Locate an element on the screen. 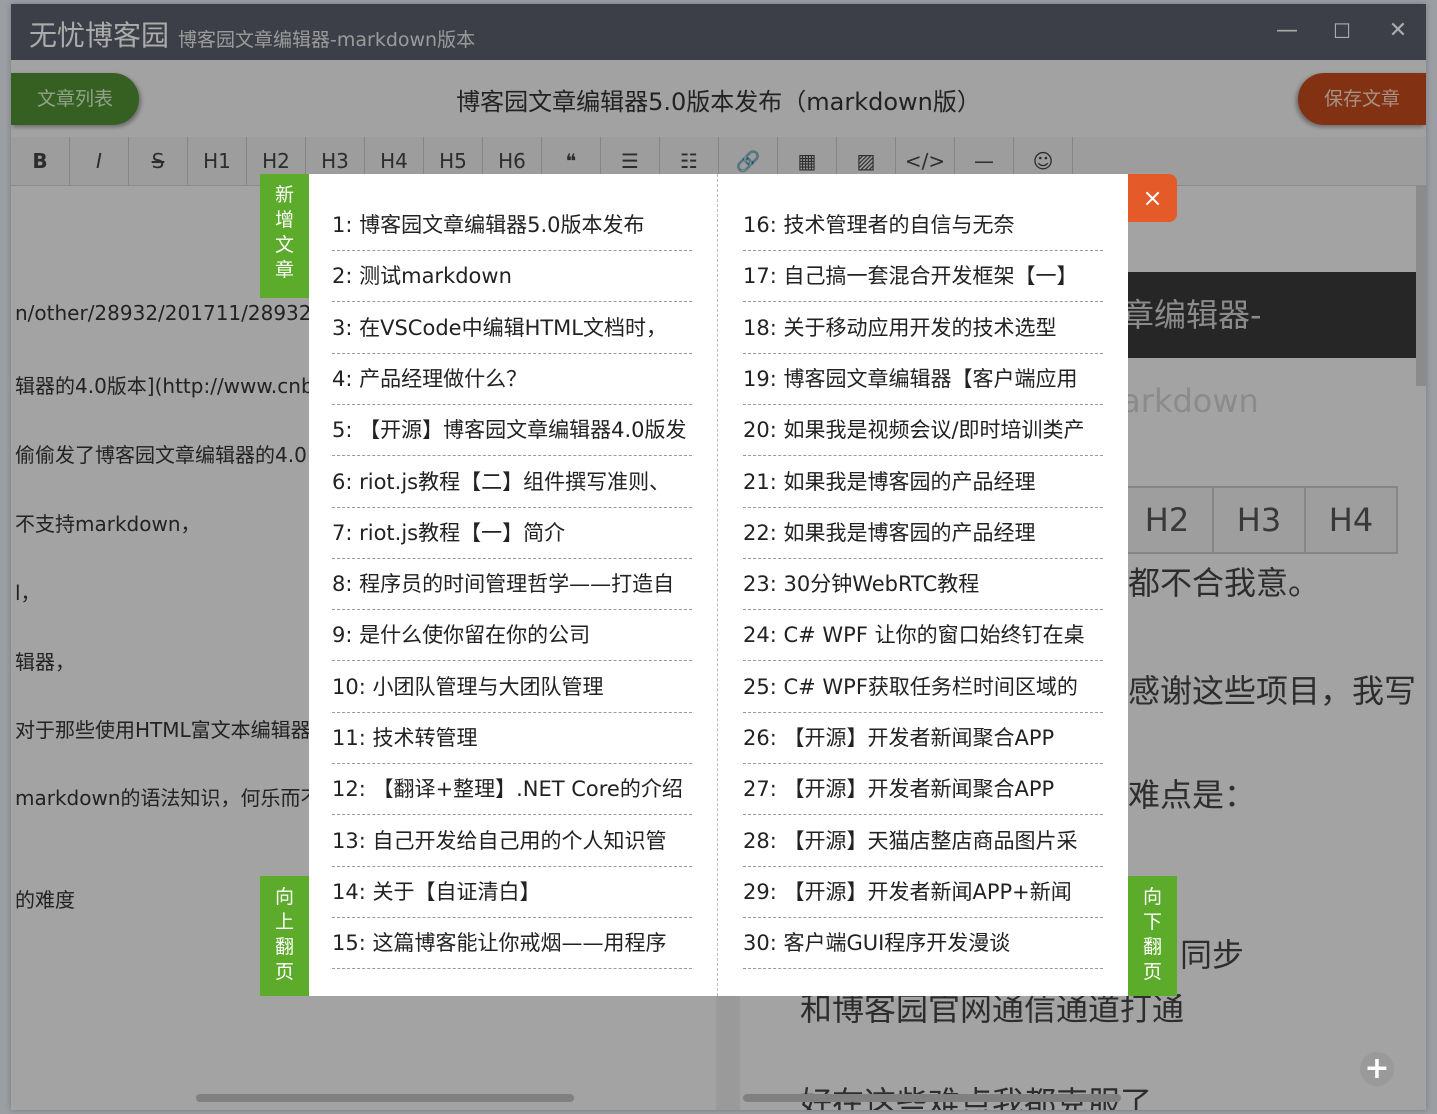  prev-page-tab: 向上翻页 is located at coordinates (284, 936).